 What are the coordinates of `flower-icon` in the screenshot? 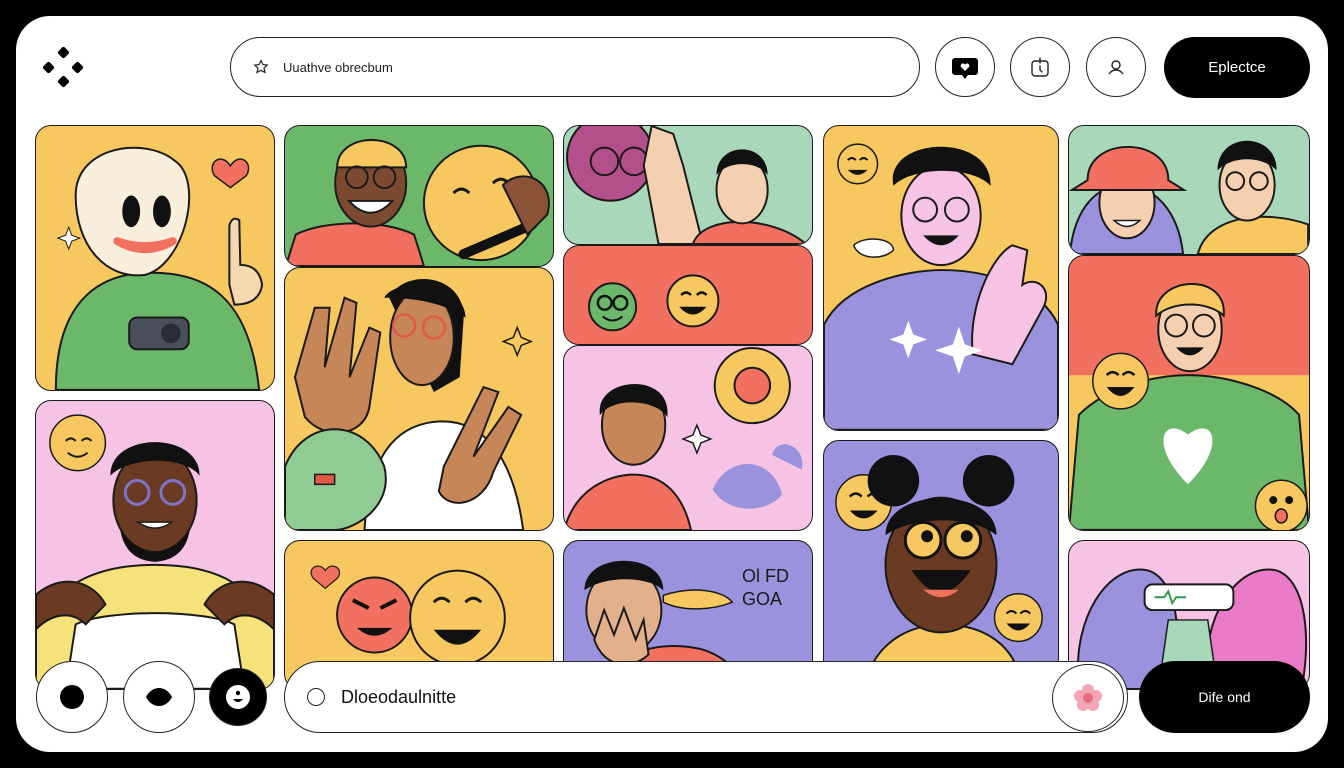 It's located at (1088, 697).